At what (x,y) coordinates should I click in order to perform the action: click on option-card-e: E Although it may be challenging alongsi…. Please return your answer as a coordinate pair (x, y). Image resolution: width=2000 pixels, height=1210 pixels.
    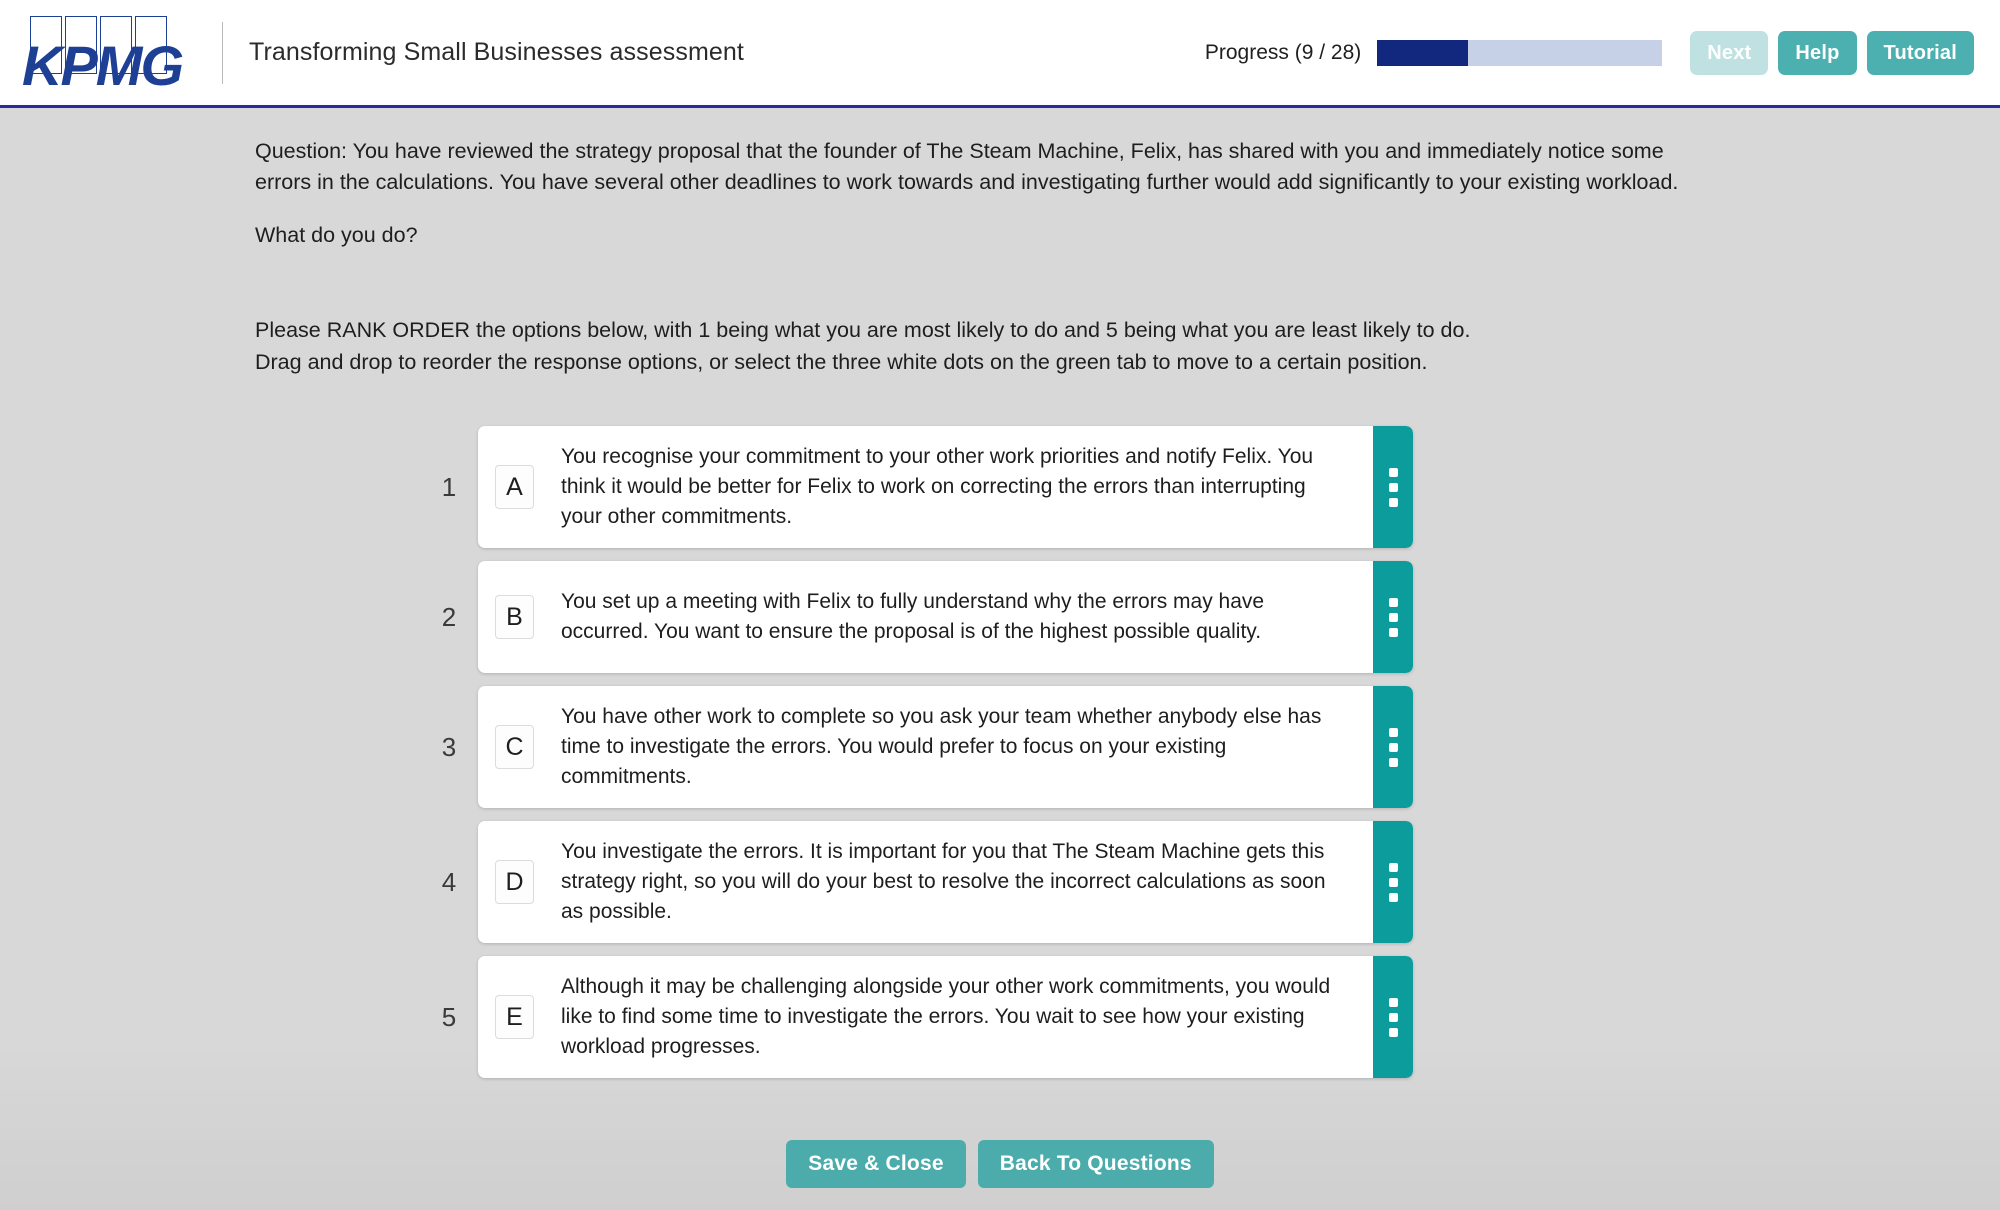
    Looking at the image, I should click on (945, 1017).